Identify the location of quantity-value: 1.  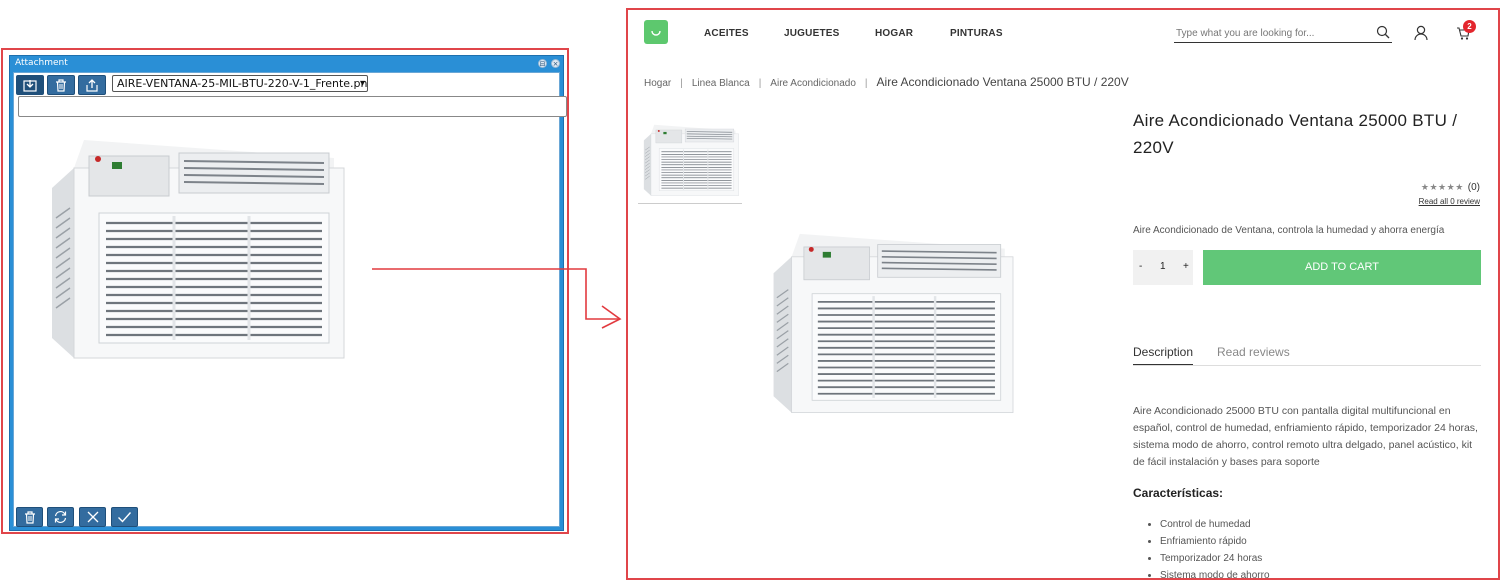
(1163, 266).